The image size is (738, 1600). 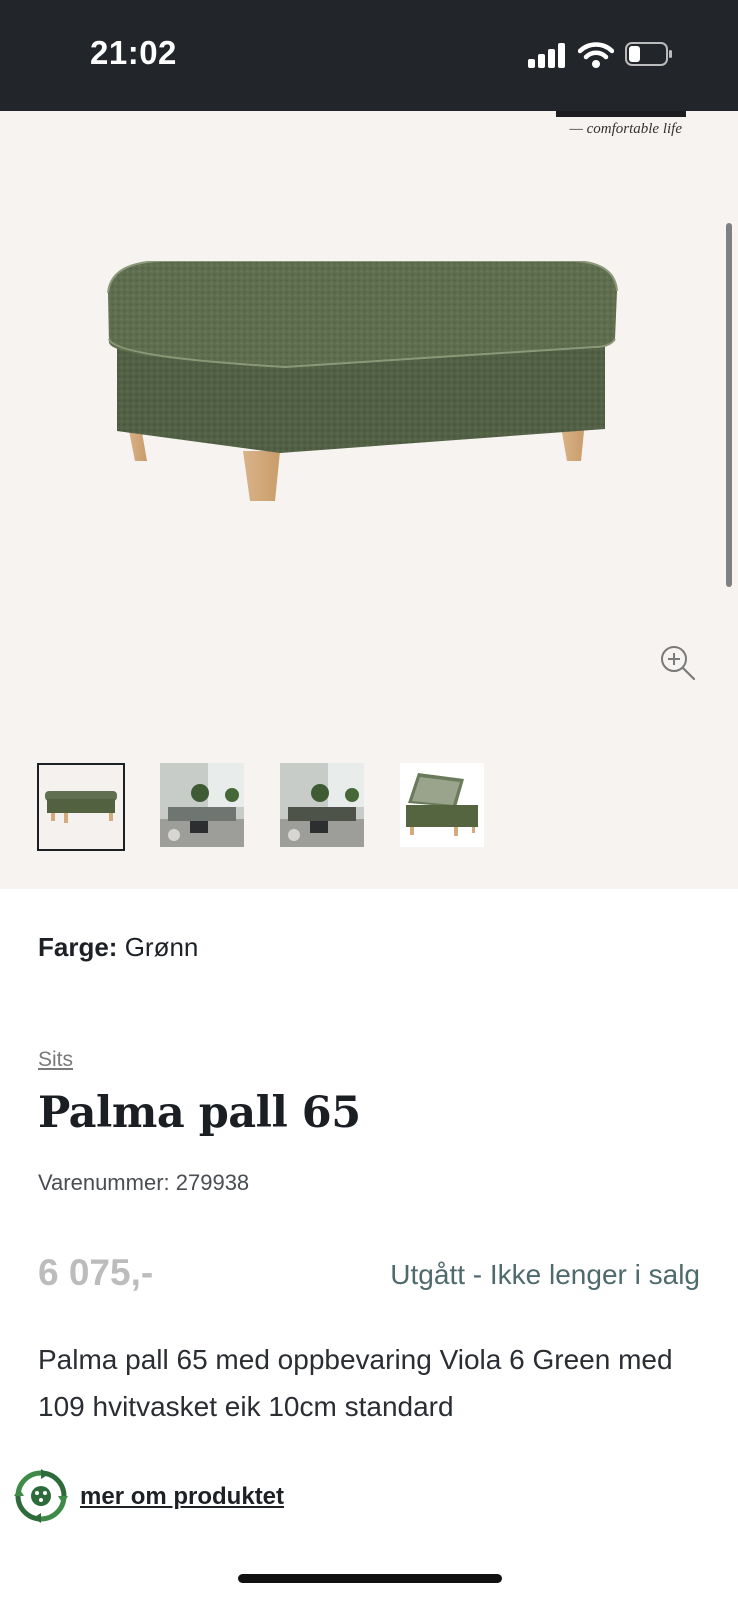 I want to click on recycle-icon, so click(x=41, y=1496).